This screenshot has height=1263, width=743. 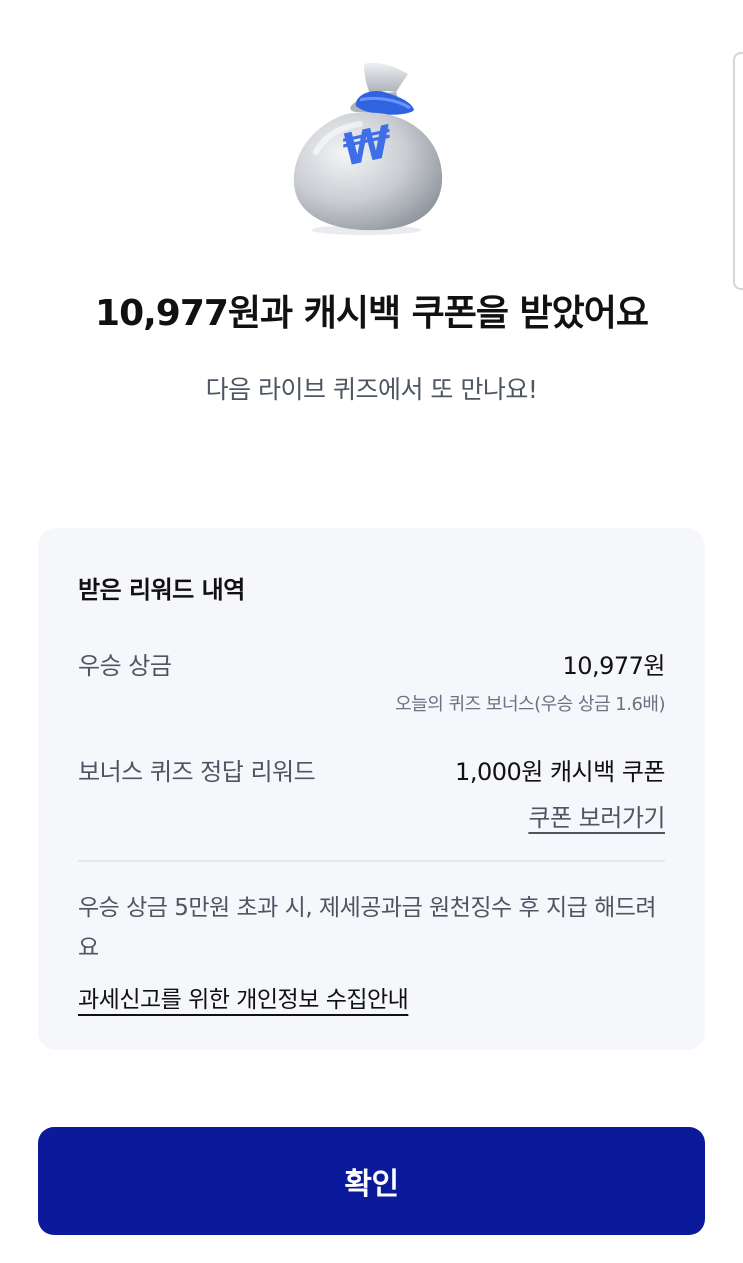 I want to click on page-title: 10,977원과 캐시백 쿠폰을 받았어요, so click(x=372, y=313).